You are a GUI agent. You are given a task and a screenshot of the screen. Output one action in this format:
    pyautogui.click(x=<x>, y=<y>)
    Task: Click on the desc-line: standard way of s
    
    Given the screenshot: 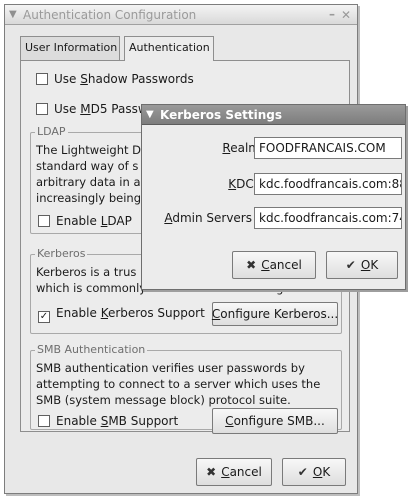 What is the action you would take?
    pyautogui.click(x=87, y=166)
    